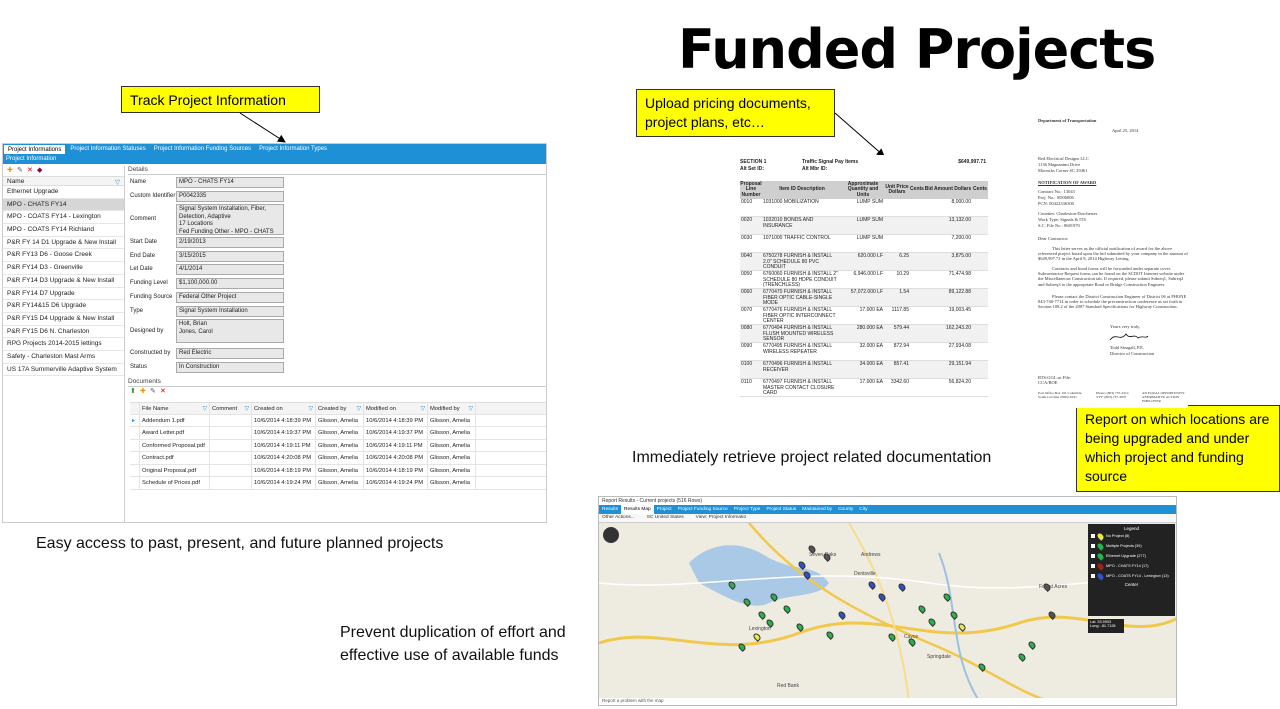 The image size is (1280, 709). I want to click on end-date-field: 3/15/2015, so click(230, 256).